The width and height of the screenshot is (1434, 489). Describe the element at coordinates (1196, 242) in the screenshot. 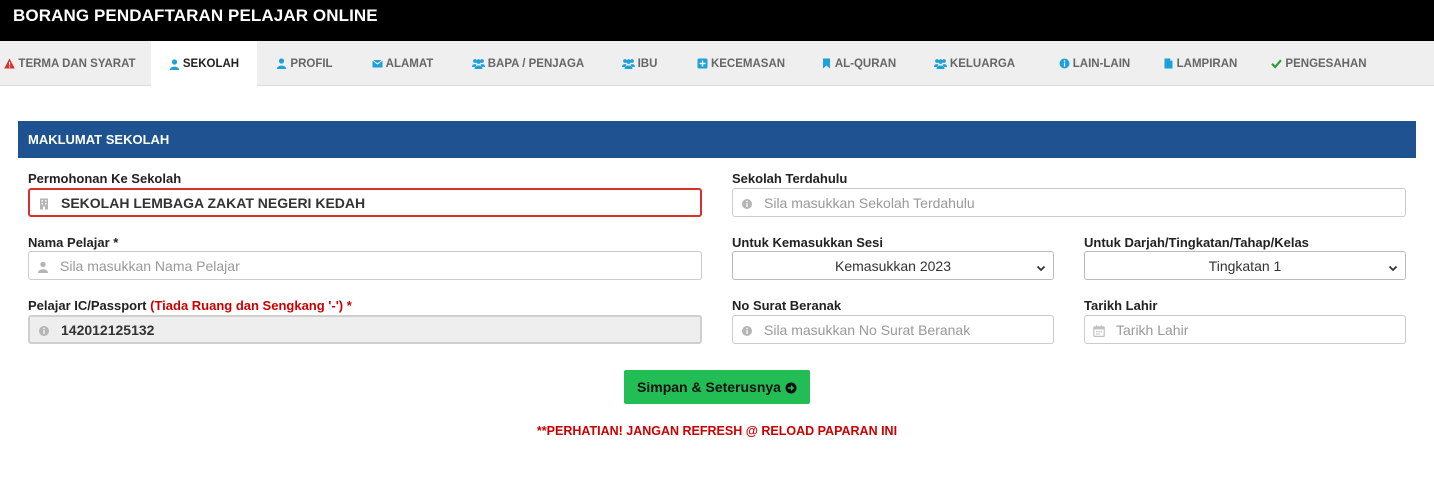

I see `grade-label: Untuk Darjah/Tingkatan/Tahap/Kelas` at that location.